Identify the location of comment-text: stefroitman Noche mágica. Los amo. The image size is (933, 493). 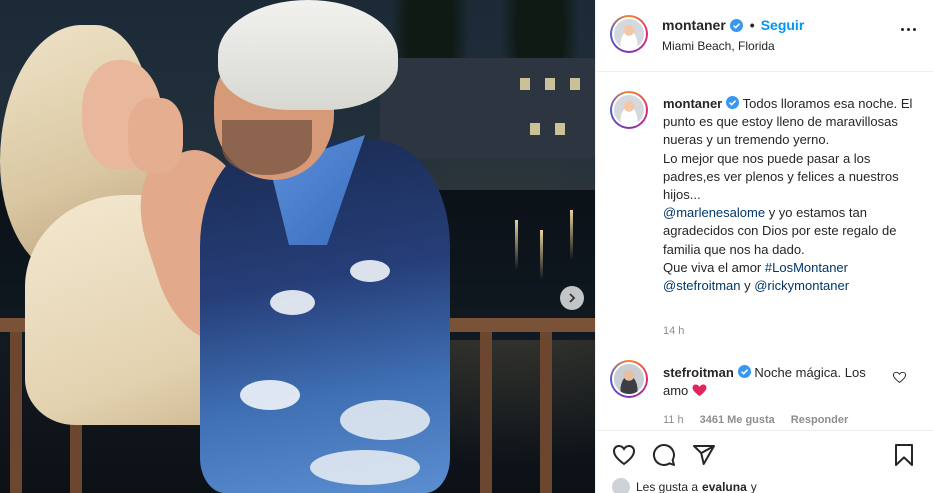
(775, 382).